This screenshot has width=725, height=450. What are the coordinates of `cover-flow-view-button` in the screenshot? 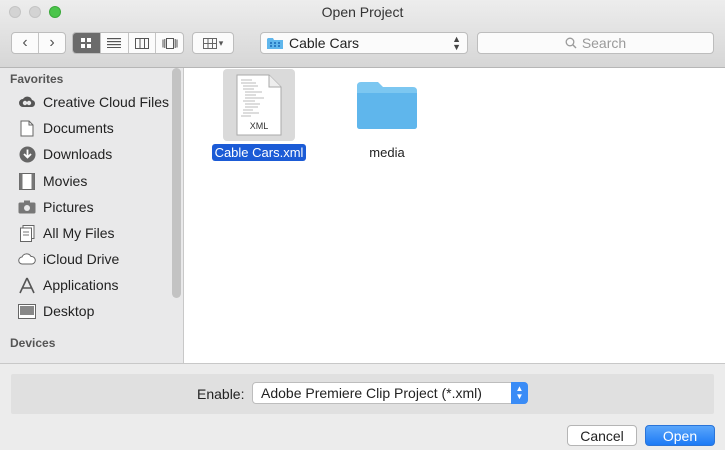 It's located at (169, 43).